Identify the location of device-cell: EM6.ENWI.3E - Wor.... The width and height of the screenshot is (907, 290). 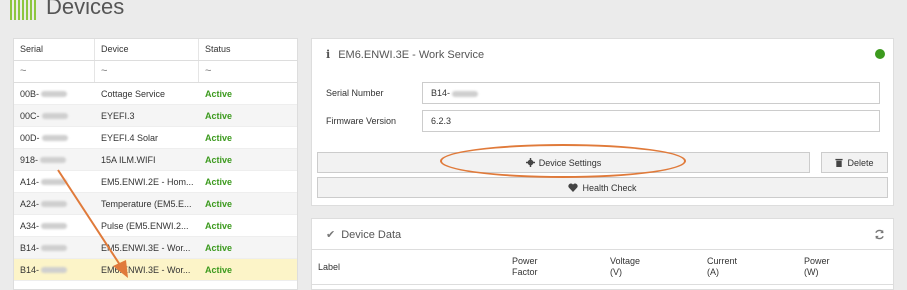
(146, 269).